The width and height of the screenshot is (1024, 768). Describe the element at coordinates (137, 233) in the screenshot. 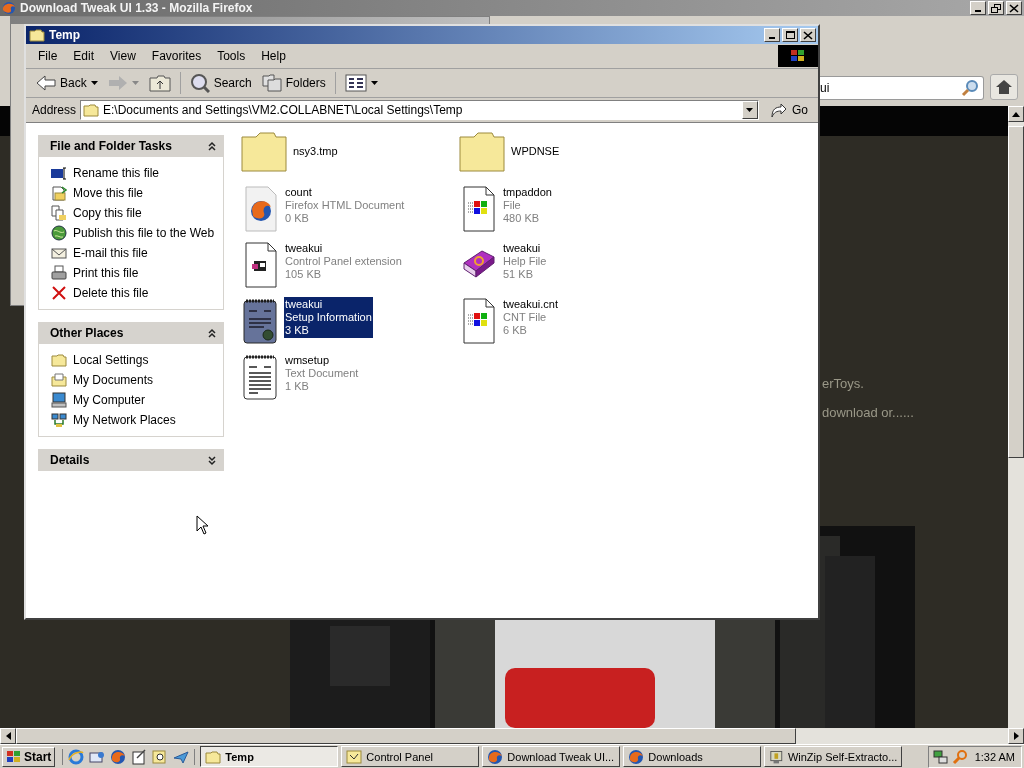

I see `task-link: Publish this file to the Web` at that location.